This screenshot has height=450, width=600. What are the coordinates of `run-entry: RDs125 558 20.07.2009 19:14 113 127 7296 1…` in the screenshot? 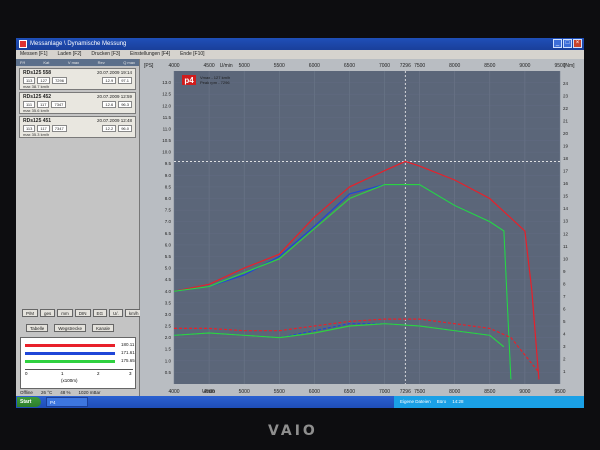 It's located at (77, 79).